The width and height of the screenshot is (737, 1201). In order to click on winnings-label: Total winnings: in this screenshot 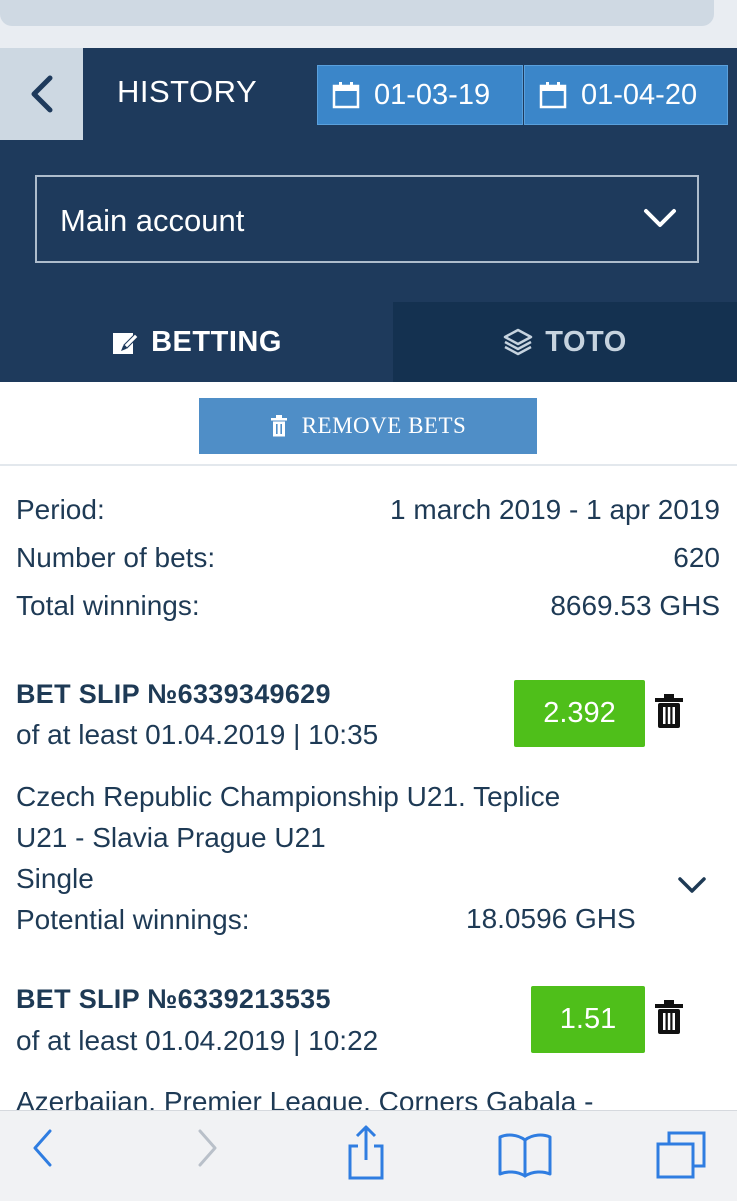, I will do `click(108, 605)`.